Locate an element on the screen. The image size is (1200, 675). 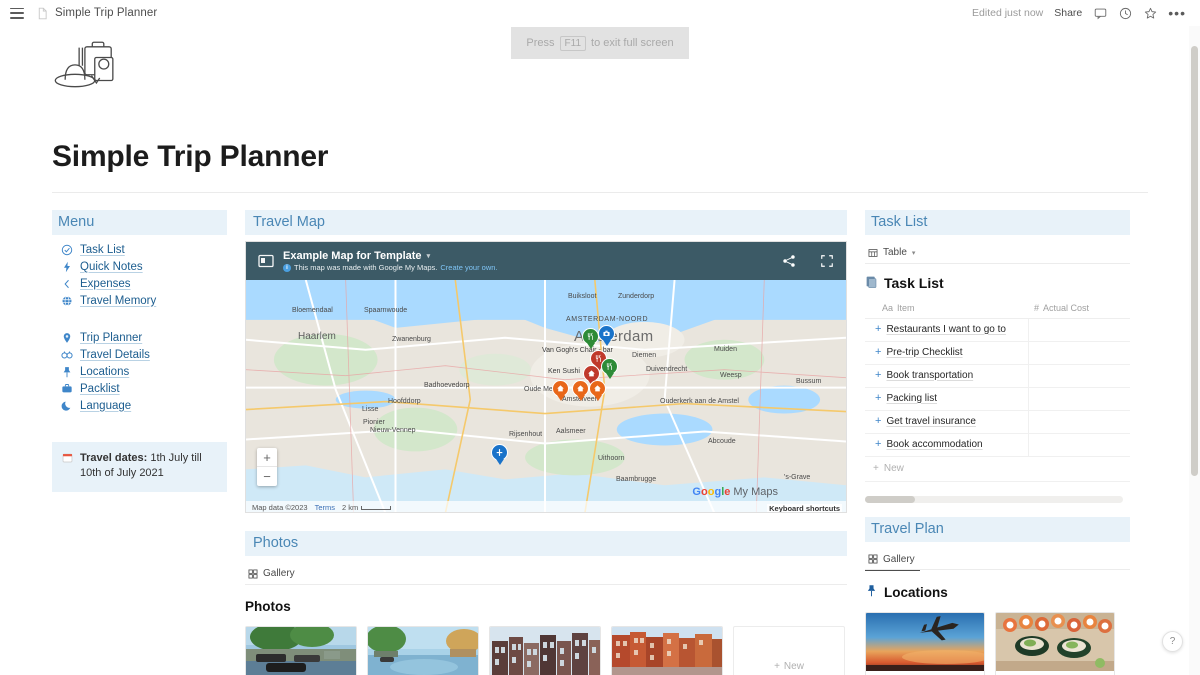
new-task-row-button: + New is located at coordinates (997, 469).